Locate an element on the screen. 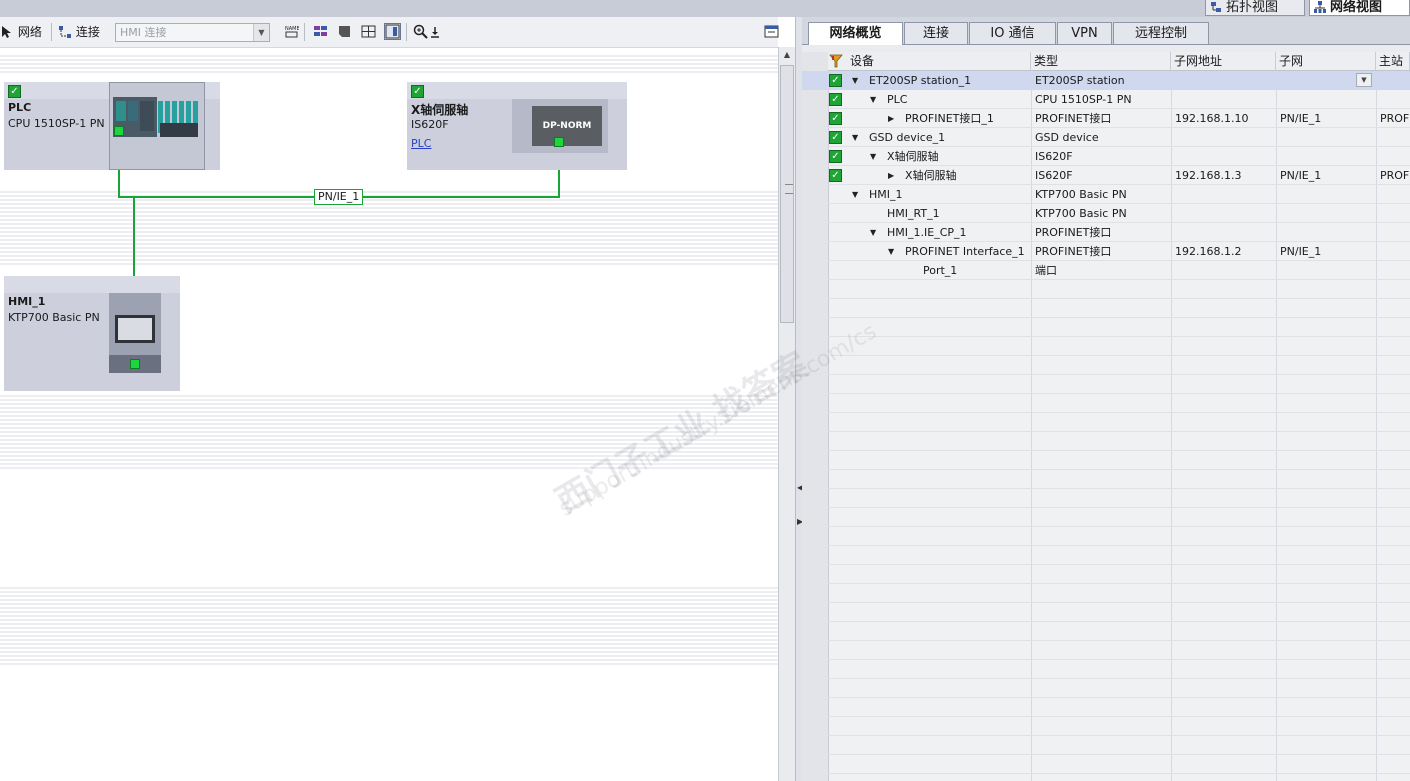 This screenshot has width=1410, height=781. servo-io-controller-link: PLC is located at coordinates (421, 143).